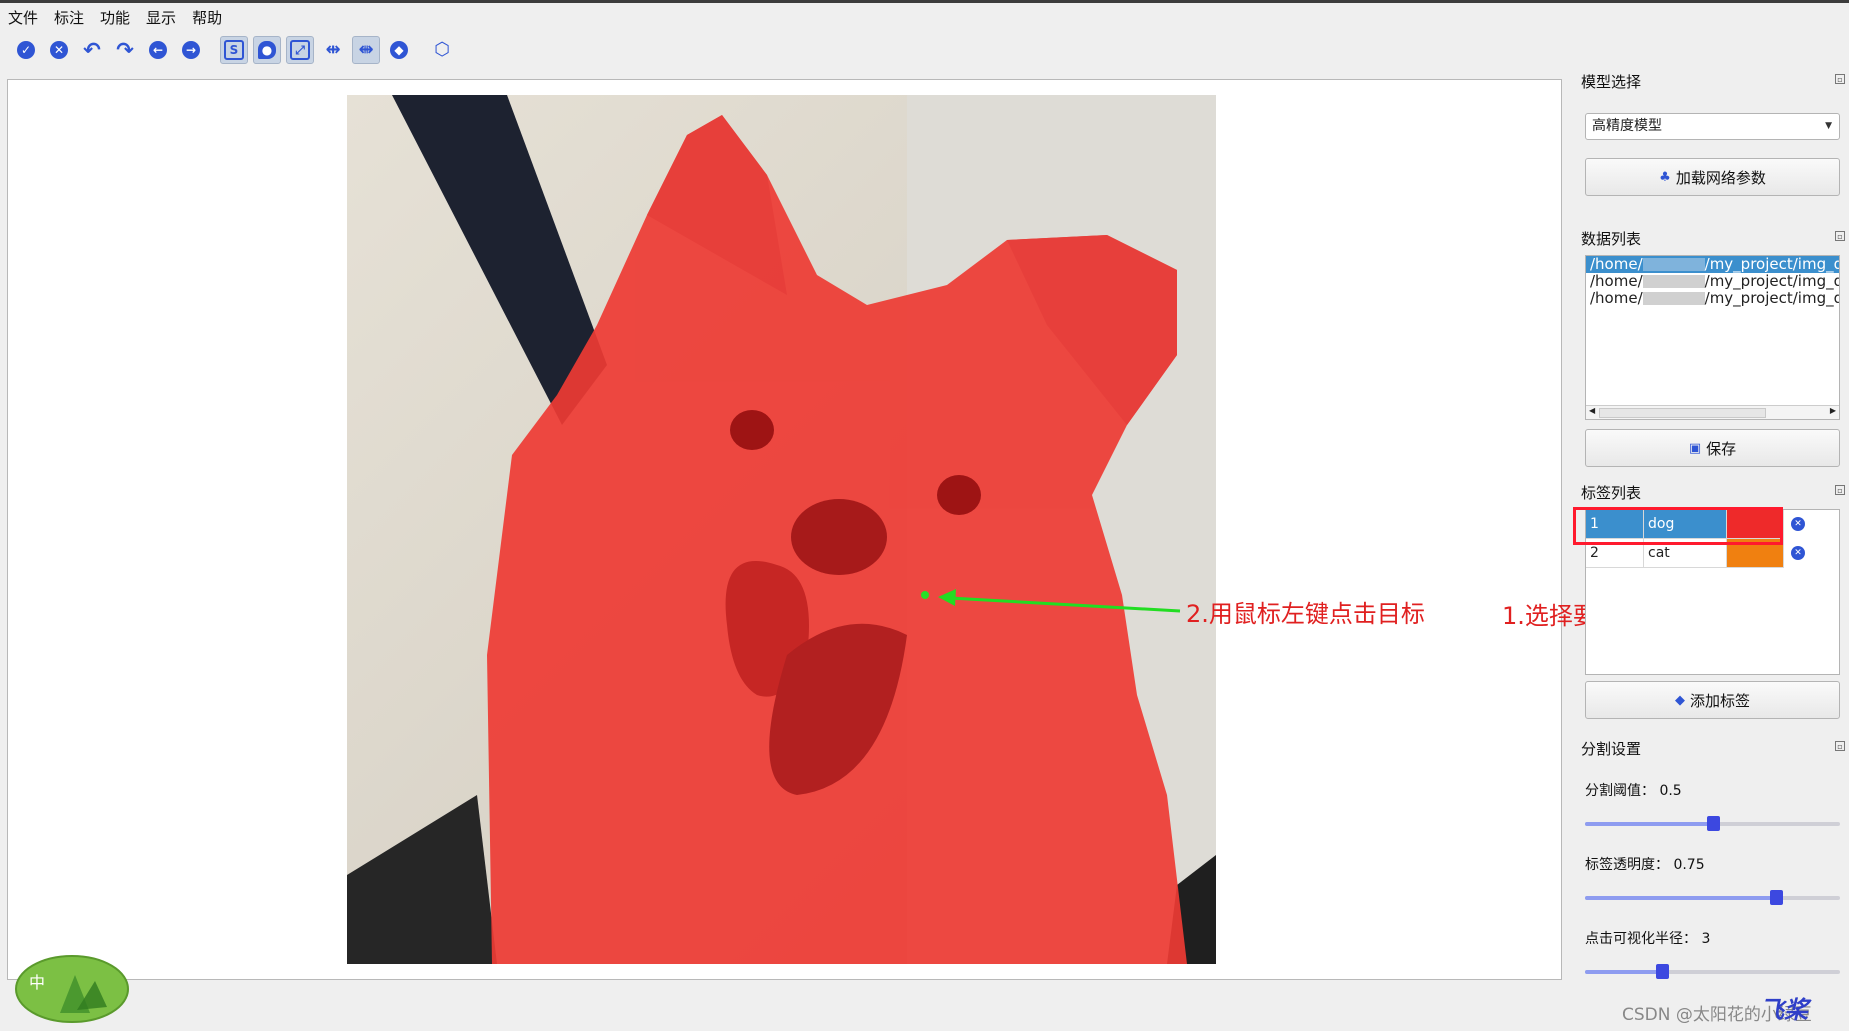 The width and height of the screenshot is (1849, 1031). What do you see at coordinates (1633, 791) in the screenshot?
I see `threshold-label: 分割阈值： 0.5` at bounding box center [1633, 791].